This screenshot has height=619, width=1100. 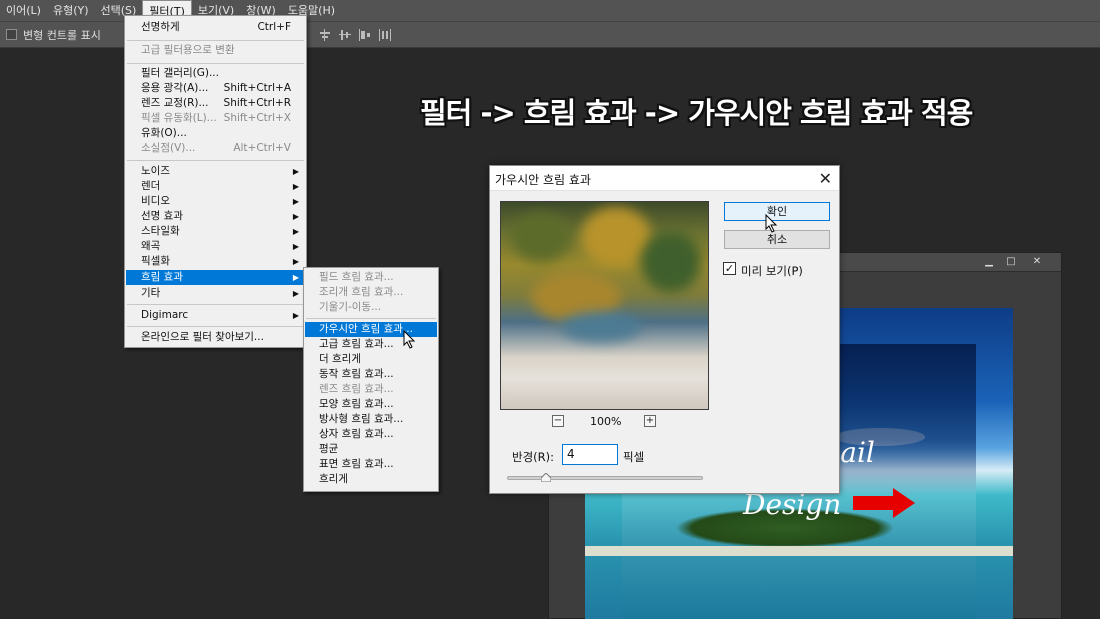 What do you see at coordinates (634, 457) in the screenshot?
I see `radius-unit-label: 픽셀` at bounding box center [634, 457].